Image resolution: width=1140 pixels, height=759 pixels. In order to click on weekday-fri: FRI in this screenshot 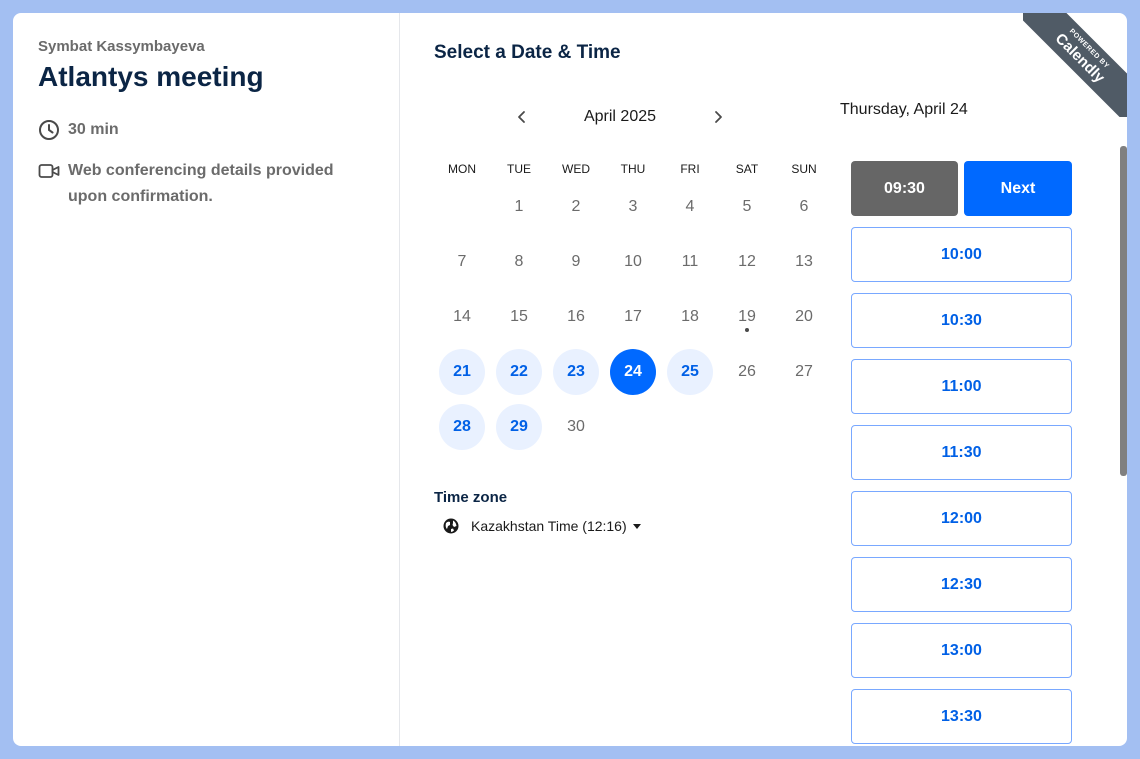, I will do `click(690, 169)`.